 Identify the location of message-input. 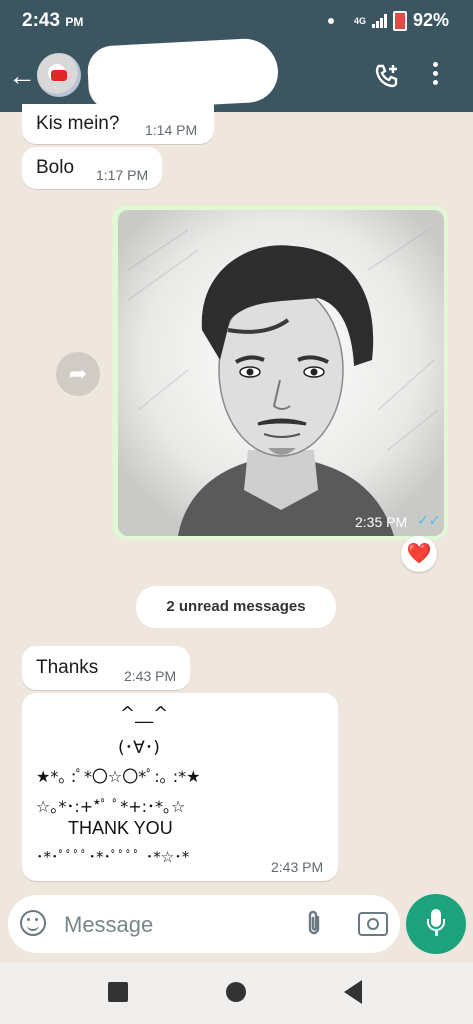
(169, 925).